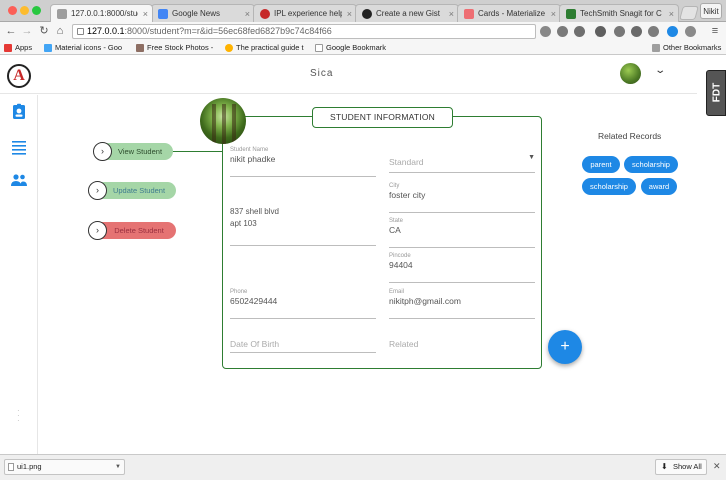 This screenshot has width=726, height=480. I want to click on page-info-icon, so click(80, 31).